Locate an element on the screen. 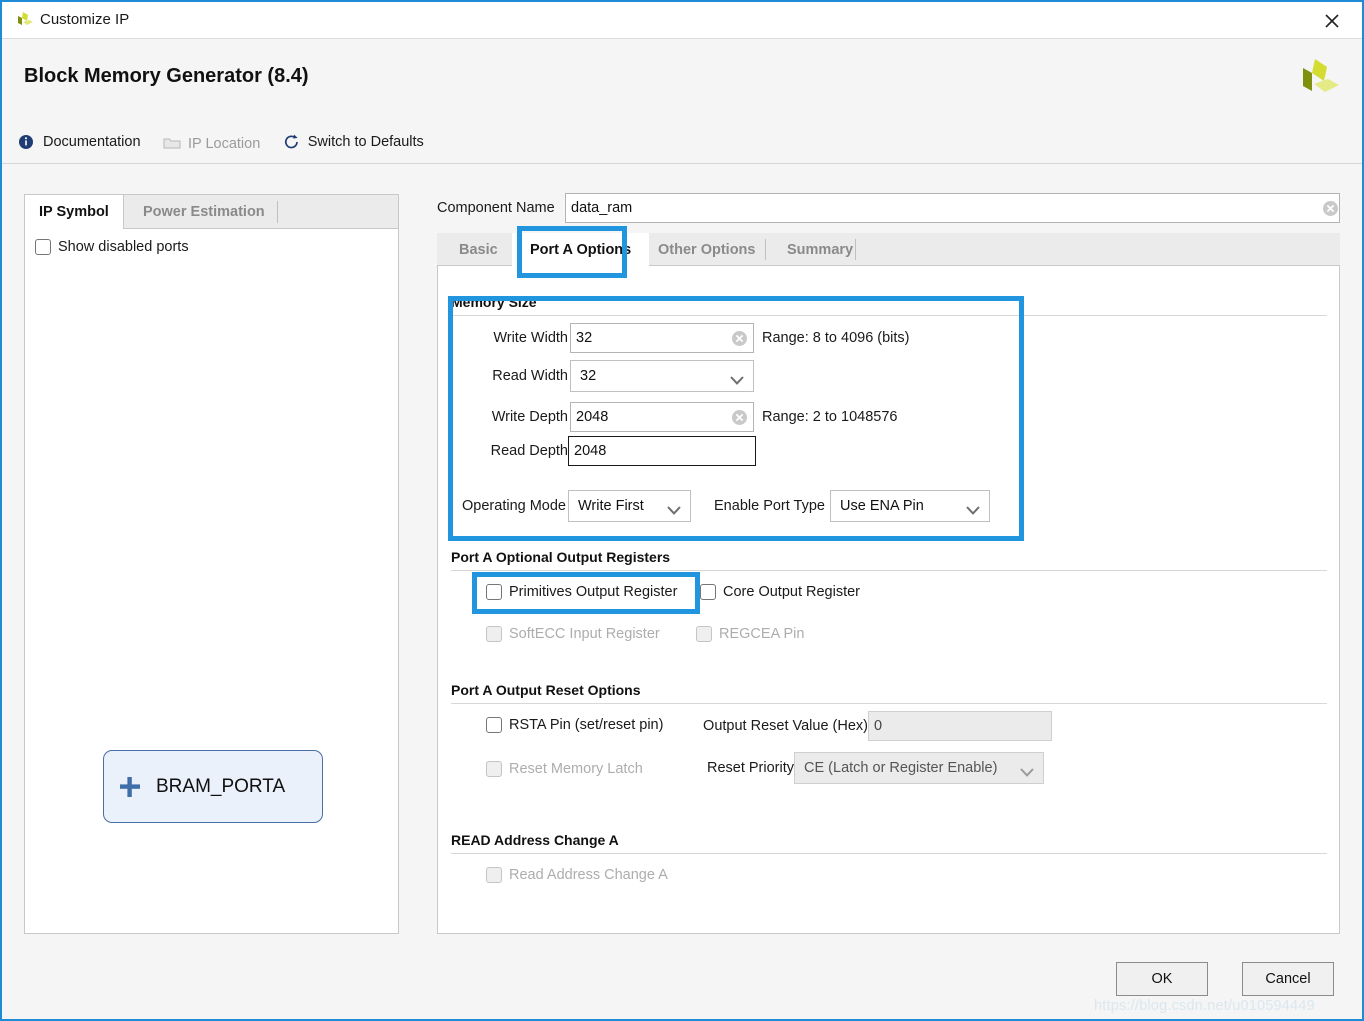 This screenshot has height=1021, width=1364. tab-other-options: Other Options is located at coordinates (706, 249).